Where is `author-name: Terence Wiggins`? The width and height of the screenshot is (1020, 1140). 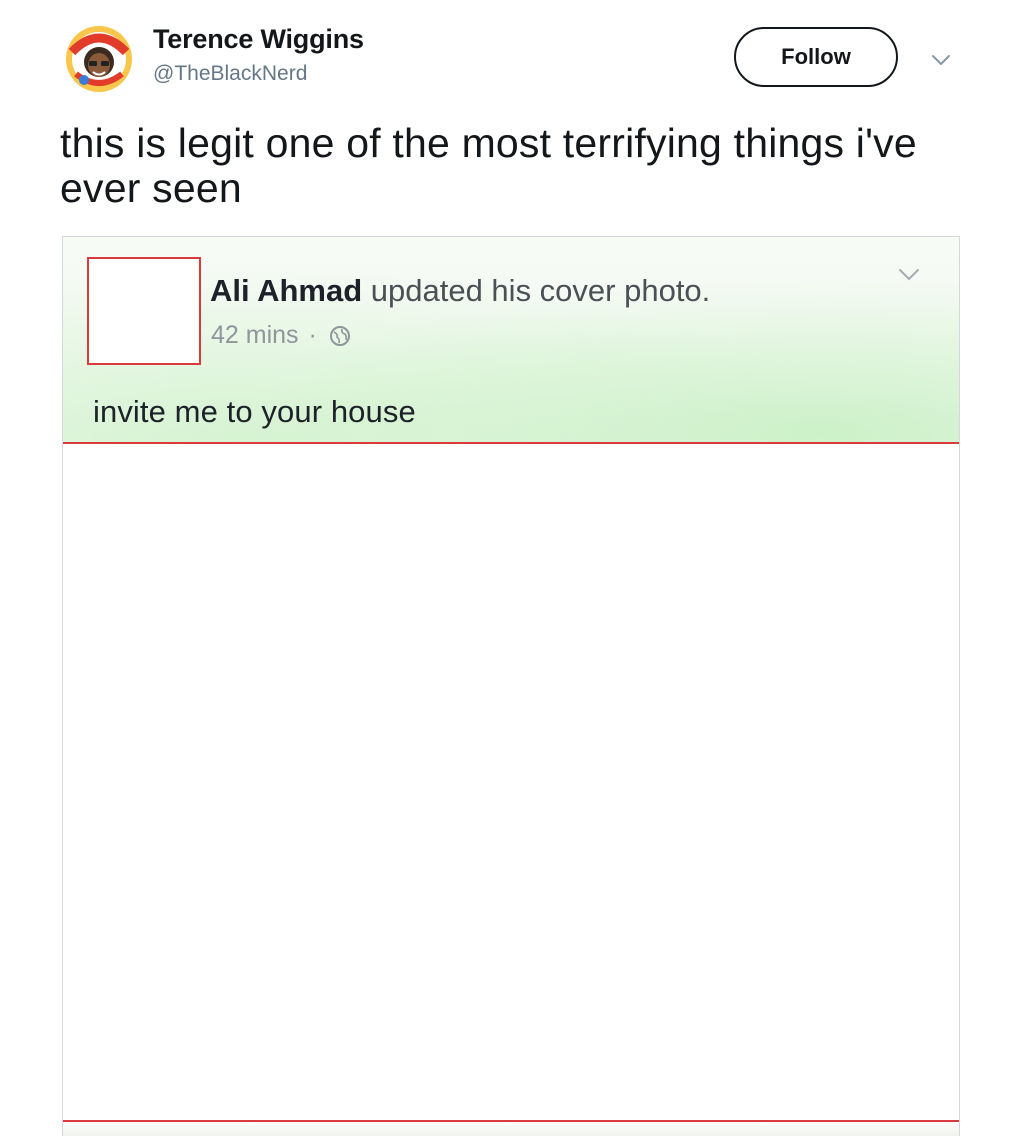
author-name: Terence Wiggins is located at coordinates (258, 39).